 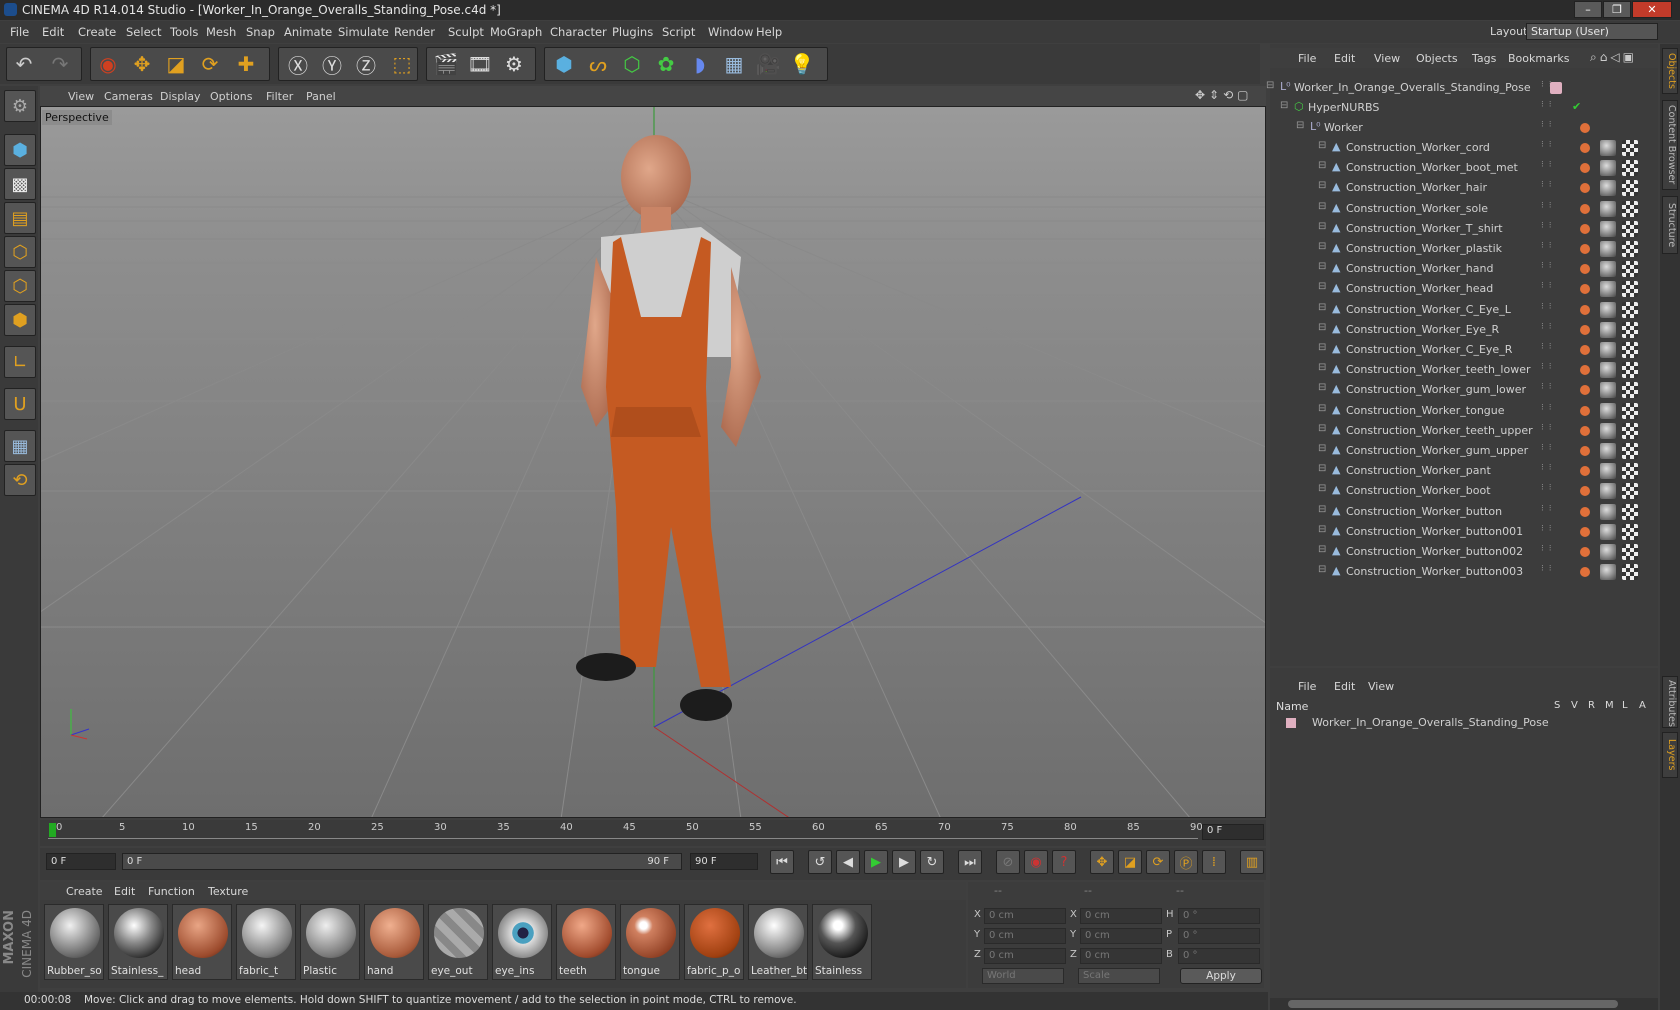 I want to click on close-button: ✕, so click(x=1652, y=9).